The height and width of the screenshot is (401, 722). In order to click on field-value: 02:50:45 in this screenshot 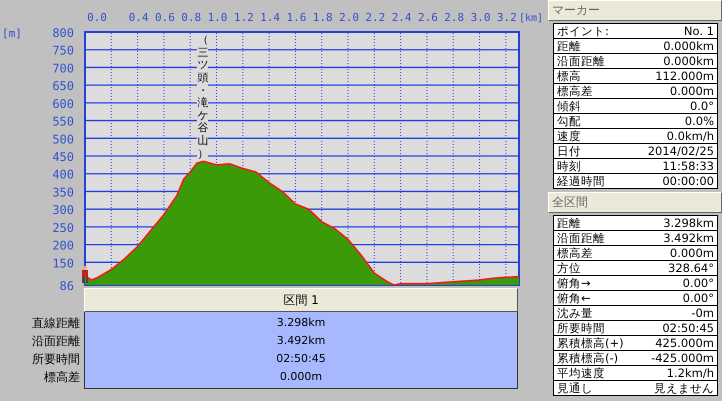, I will do `click(688, 328)`.